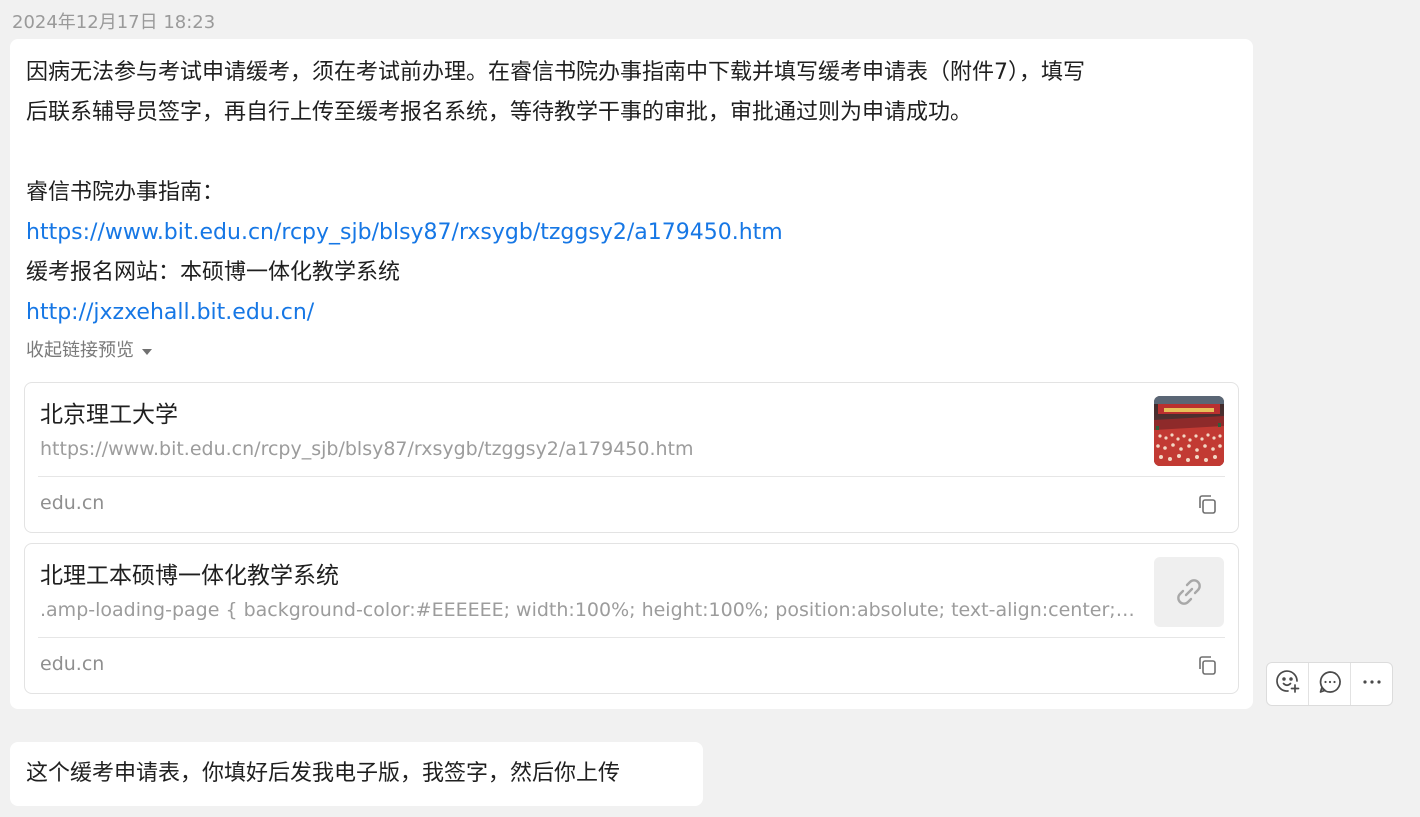 The height and width of the screenshot is (817, 1420). What do you see at coordinates (109, 415) in the screenshot?
I see `link-card-title: 北京理工大学` at bounding box center [109, 415].